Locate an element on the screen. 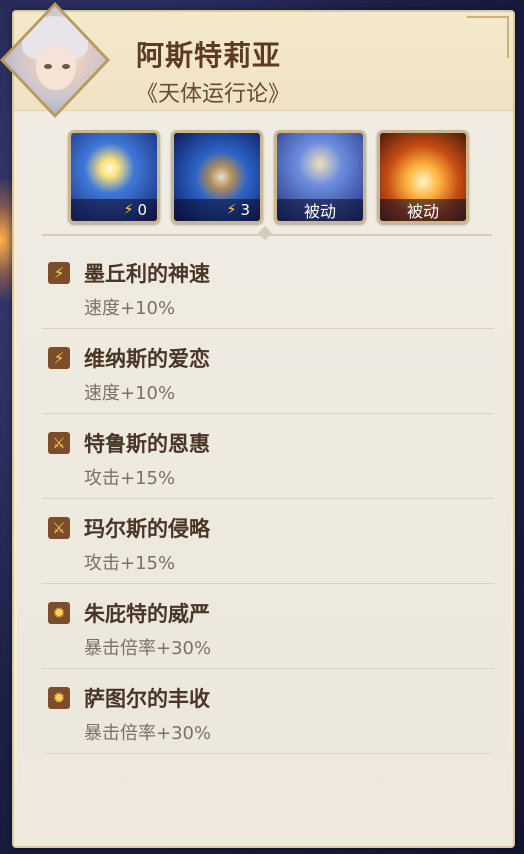 This screenshot has width=524, height=854. effect-row: ⚔ 特鲁斯的恩惠 攻击+15% is located at coordinates (268, 456).